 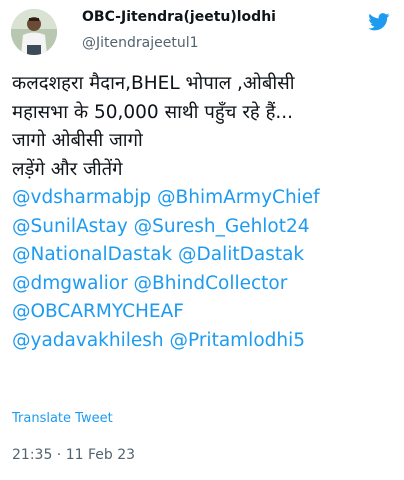 I want to click on mention-line: @dmgwalior @BhindCollector, so click(x=204, y=284).